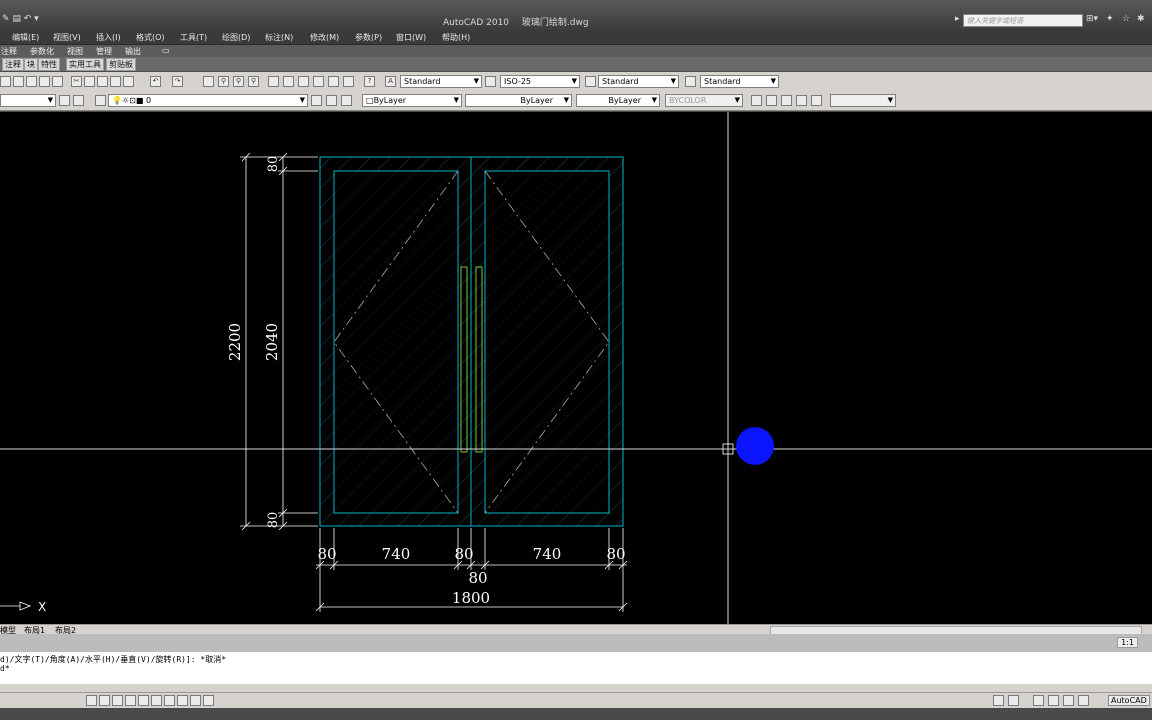 This screenshot has width=1152, height=720. Describe the element at coordinates (31, 64) in the screenshot. I see `panel-block: 块` at that location.